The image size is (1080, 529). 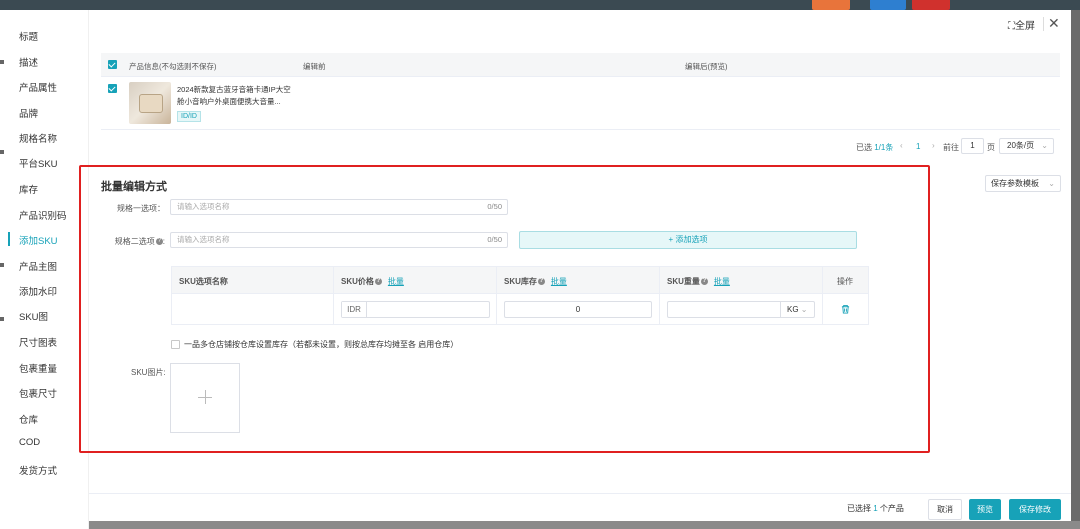 What do you see at coordinates (580, 507) in the screenshot?
I see `modal-footer` at bounding box center [580, 507].